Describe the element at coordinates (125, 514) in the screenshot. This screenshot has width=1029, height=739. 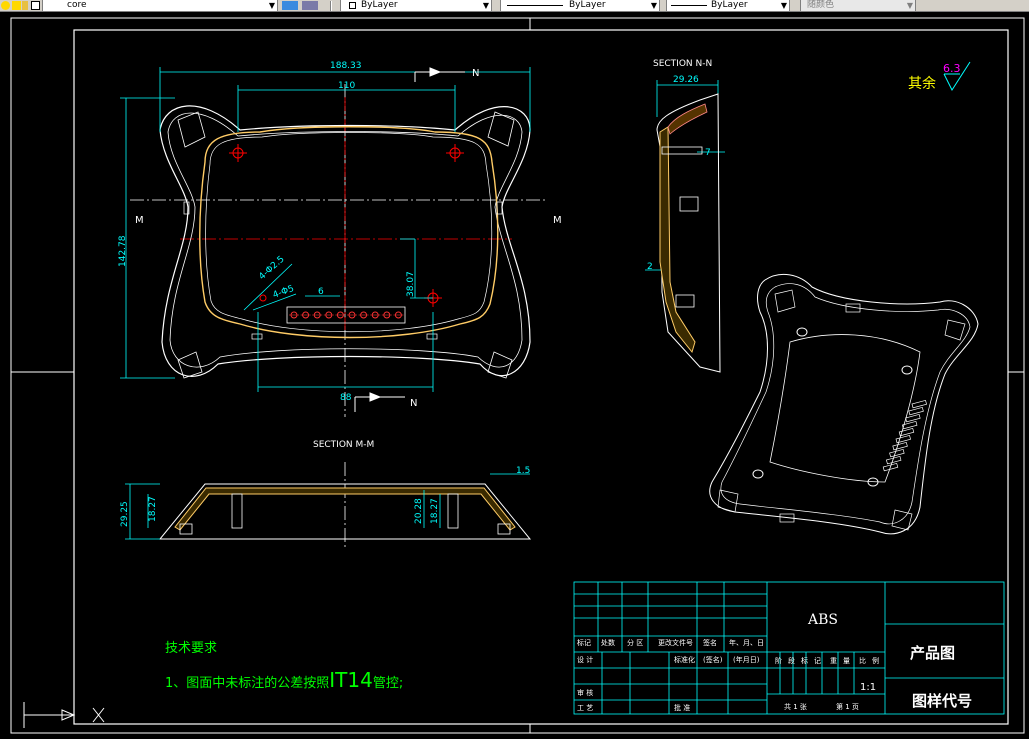
I see `section-mm-height-outer: 29.25` at that location.